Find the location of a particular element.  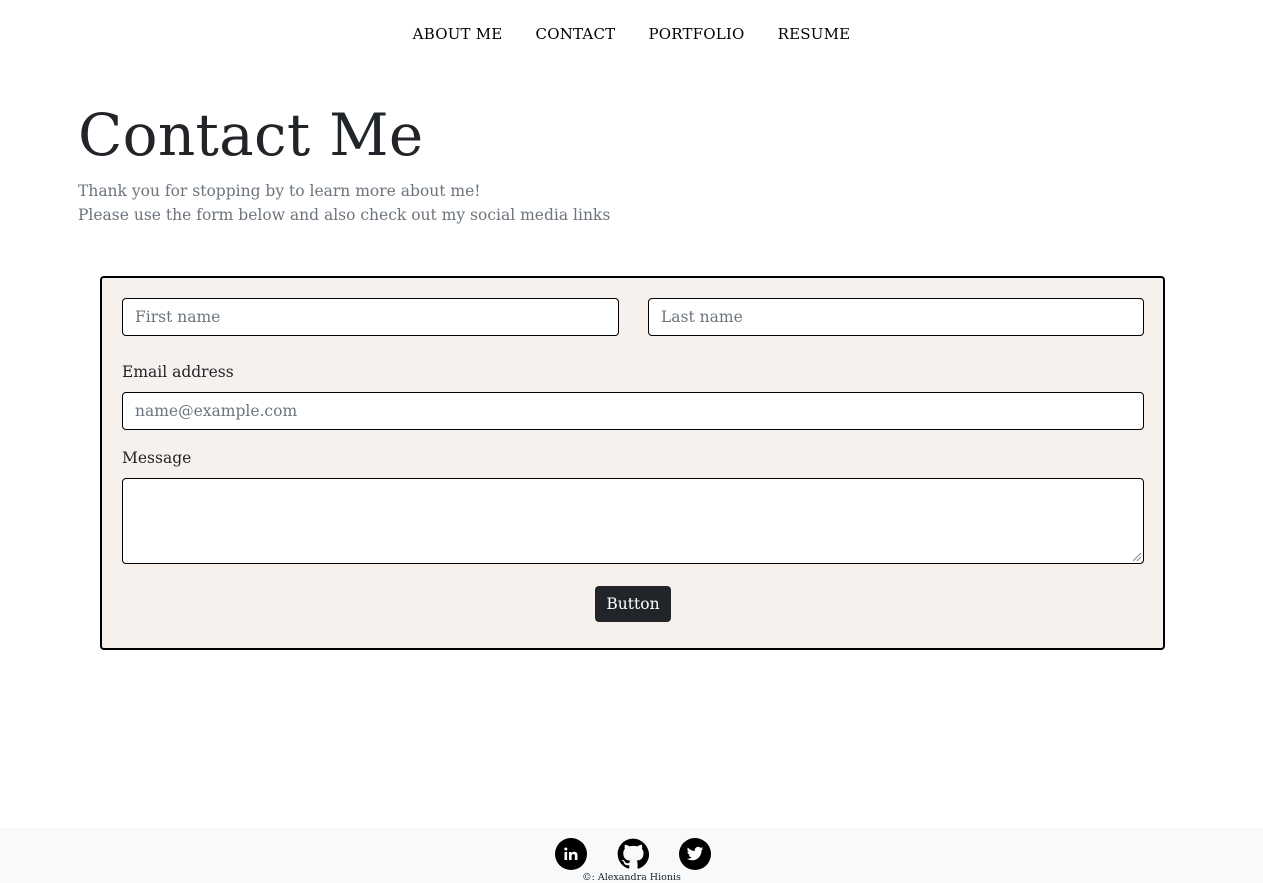

email-placeholder: name@example.com is located at coordinates (216, 411).